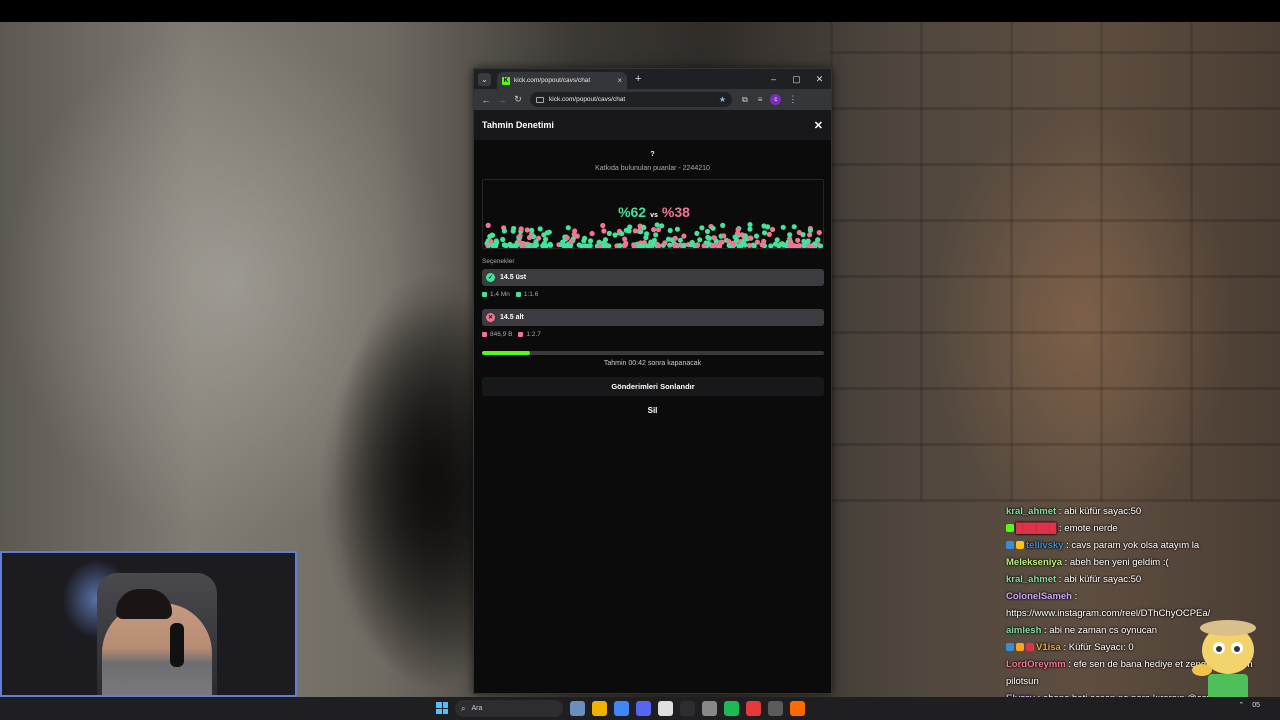  What do you see at coordinates (653, 386) in the screenshot?
I see `end-submissions-button: Gönderimleri Sonlandır` at bounding box center [653, 386].